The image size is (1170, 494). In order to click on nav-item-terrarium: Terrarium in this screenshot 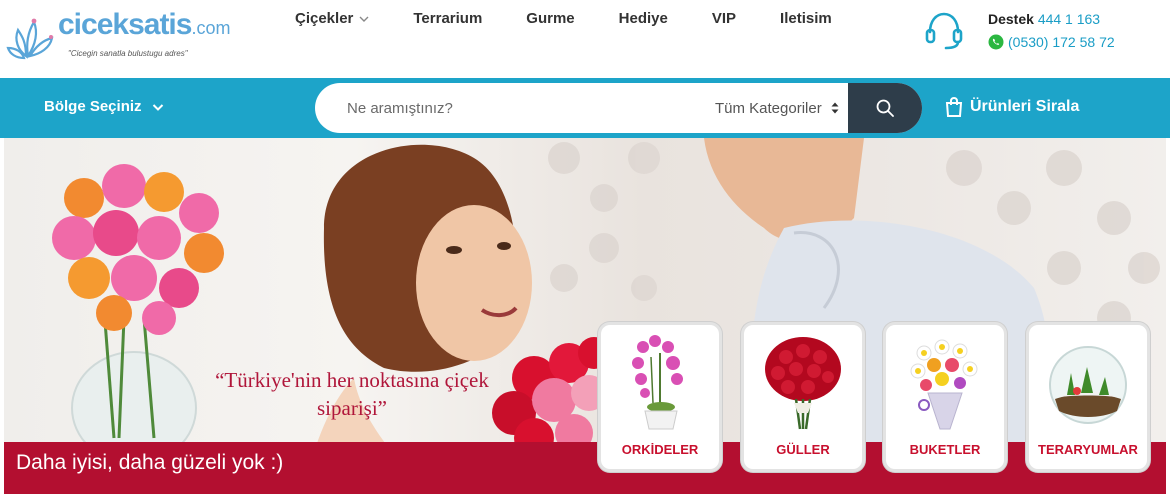, I will do `click(447, 18)`.